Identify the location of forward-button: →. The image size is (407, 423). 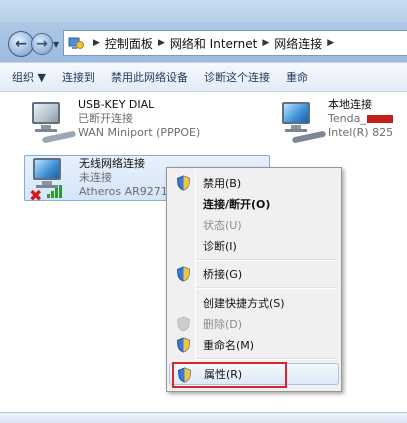
(42, 44).